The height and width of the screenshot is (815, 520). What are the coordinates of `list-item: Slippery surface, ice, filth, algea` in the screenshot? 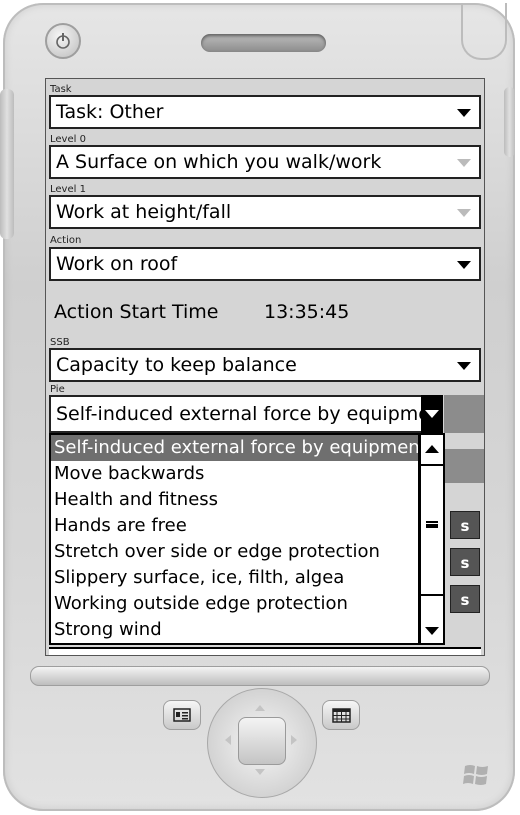 It's located at (234, 578).